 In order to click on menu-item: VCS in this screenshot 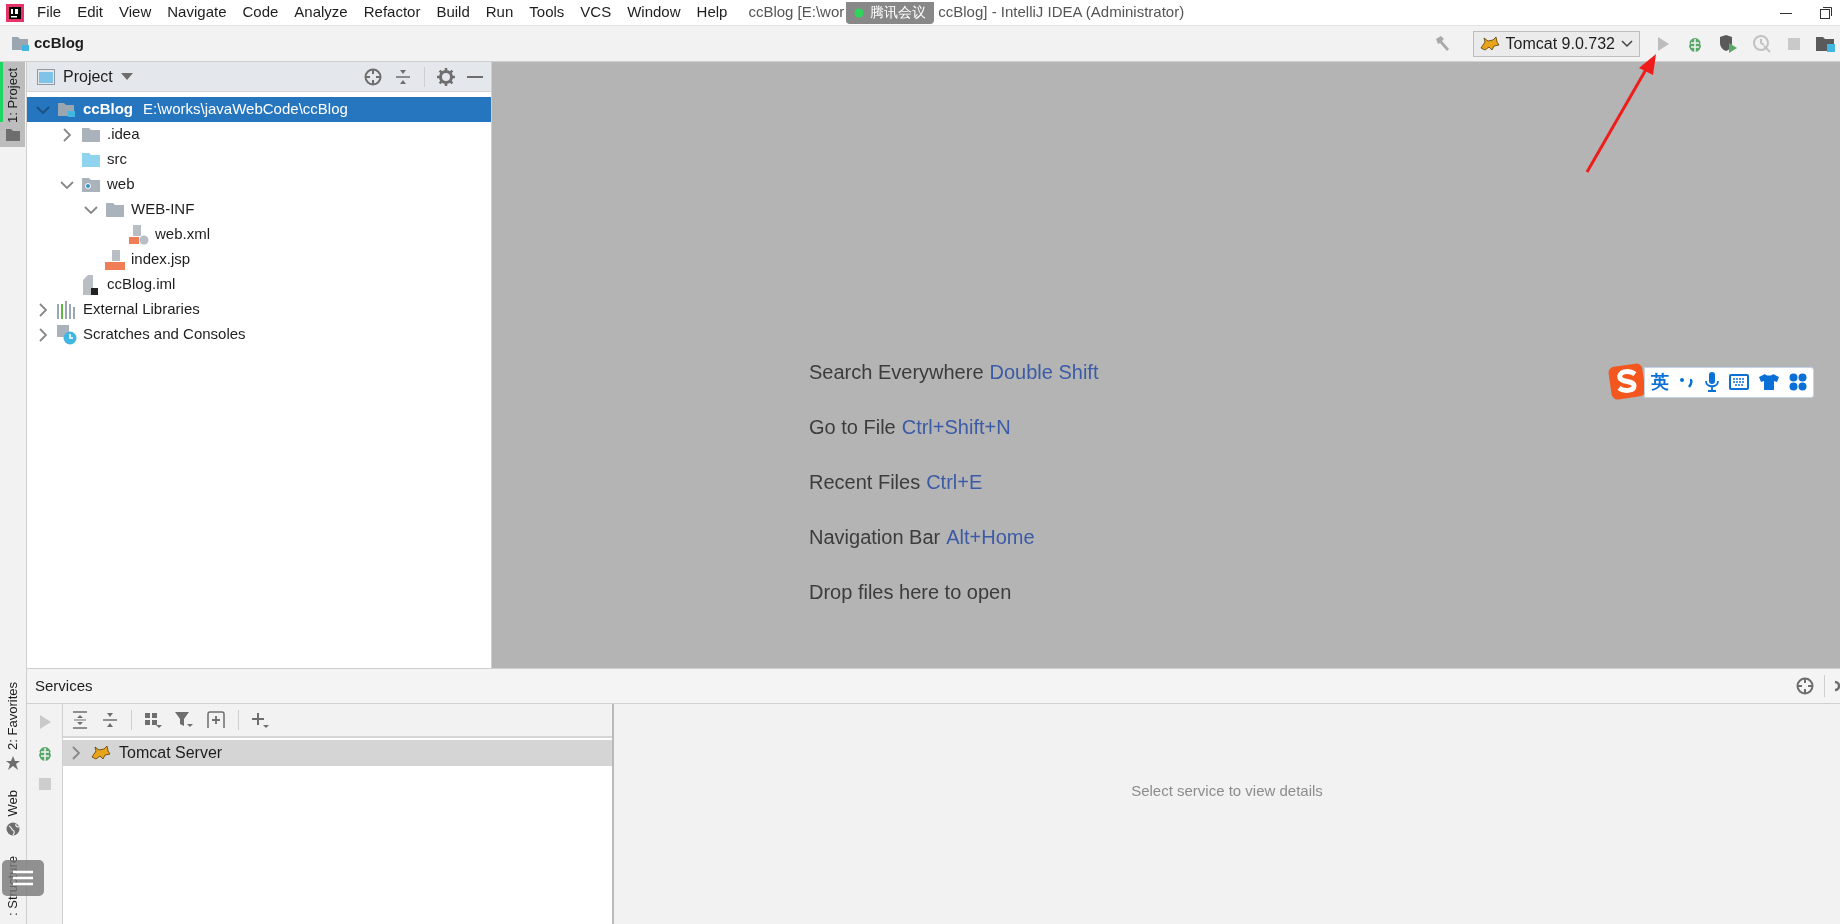, I will do `click(596, 12)`.